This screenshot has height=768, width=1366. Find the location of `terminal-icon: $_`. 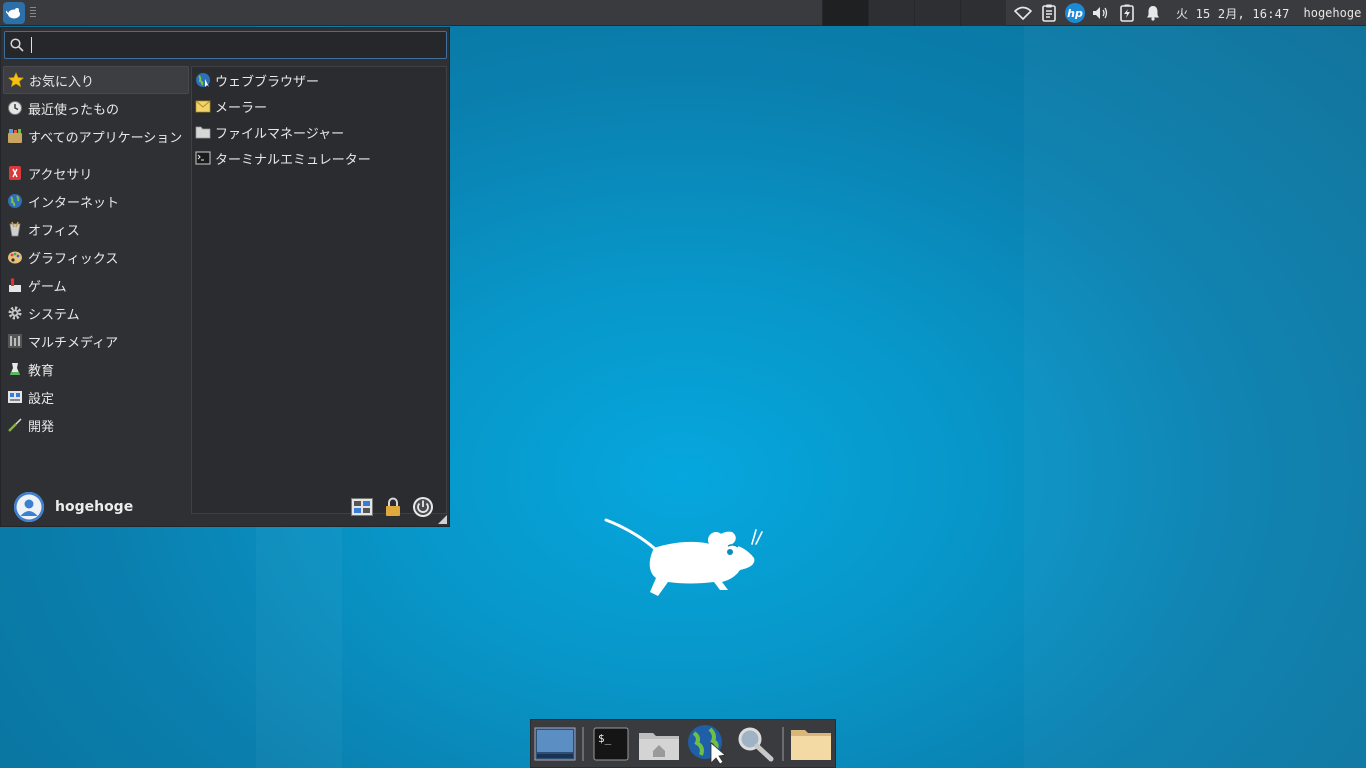

terminal-icon: $_ is located at coordinates (611, 743).